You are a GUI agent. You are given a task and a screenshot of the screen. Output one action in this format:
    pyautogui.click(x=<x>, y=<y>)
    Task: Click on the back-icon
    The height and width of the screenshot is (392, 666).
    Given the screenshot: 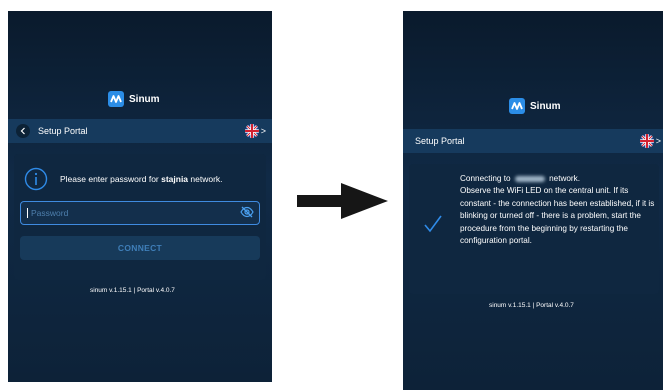 What is the action you would take?
    pyautogui.click(x=22, y=131)
    